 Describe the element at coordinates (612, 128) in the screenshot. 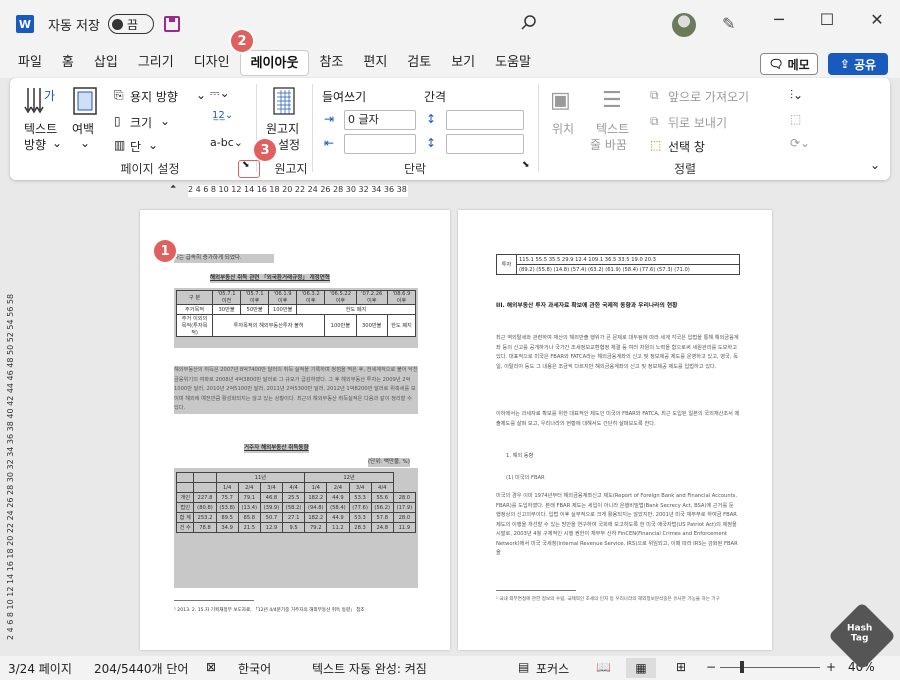

I see `wrap-text-button: 텍스트` at that location.